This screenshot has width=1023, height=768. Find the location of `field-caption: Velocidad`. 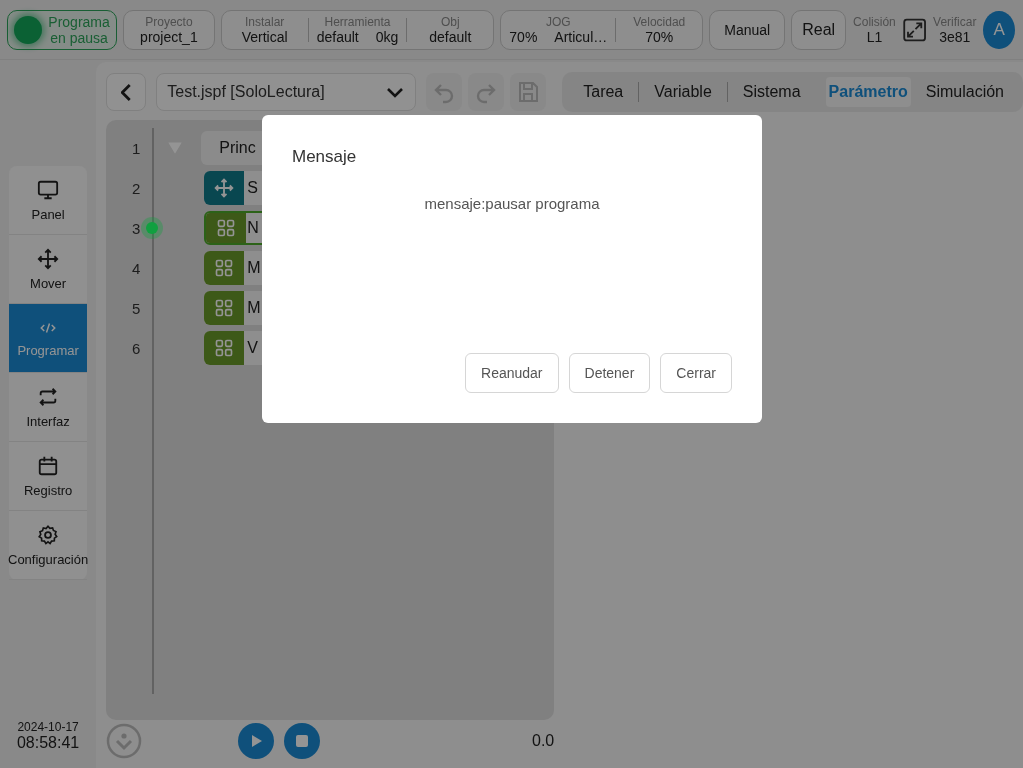

field-caption: Velocidad is located at coordinates (659, 22).